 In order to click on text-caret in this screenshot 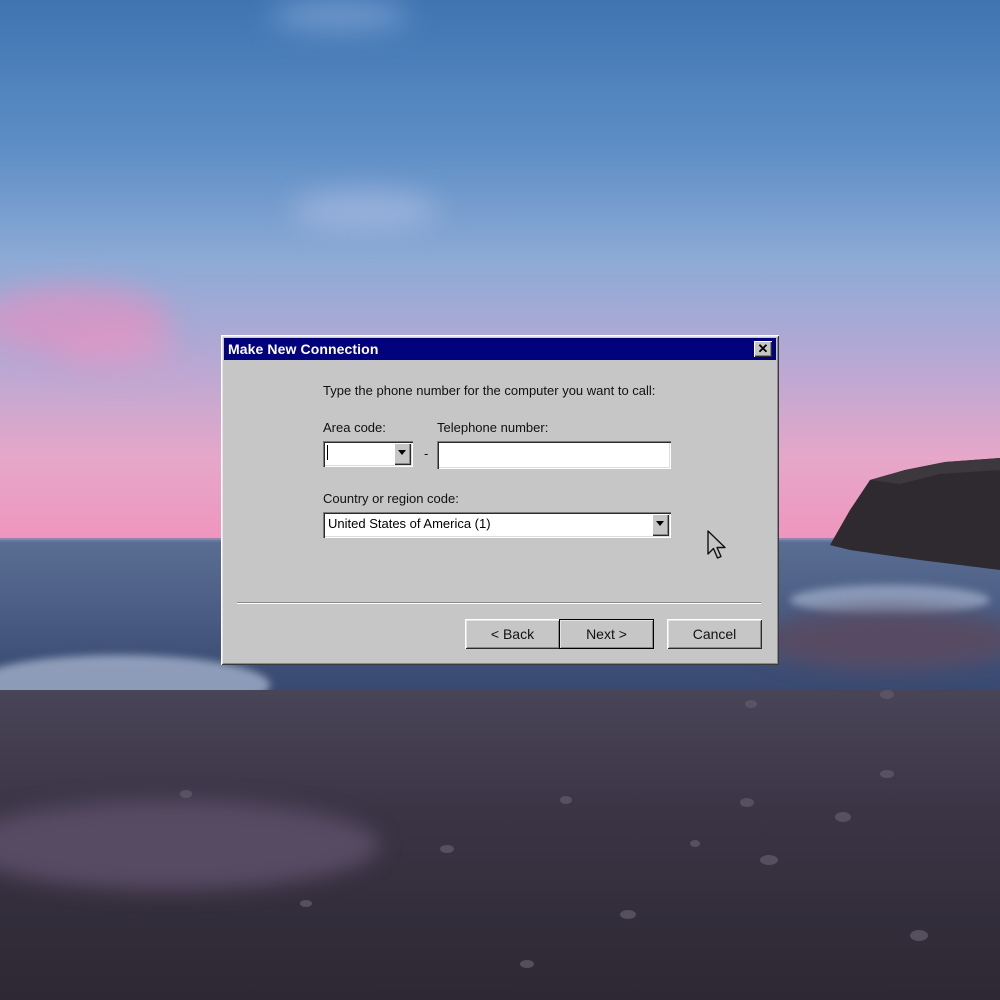, I will do `click(327, 452)`.